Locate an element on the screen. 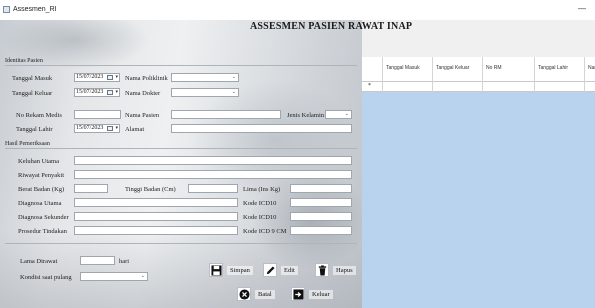 This screenshot has height=308, width=595. tanggal-lahir-value: 15/07/2023 is located at coordinates (90, 128).